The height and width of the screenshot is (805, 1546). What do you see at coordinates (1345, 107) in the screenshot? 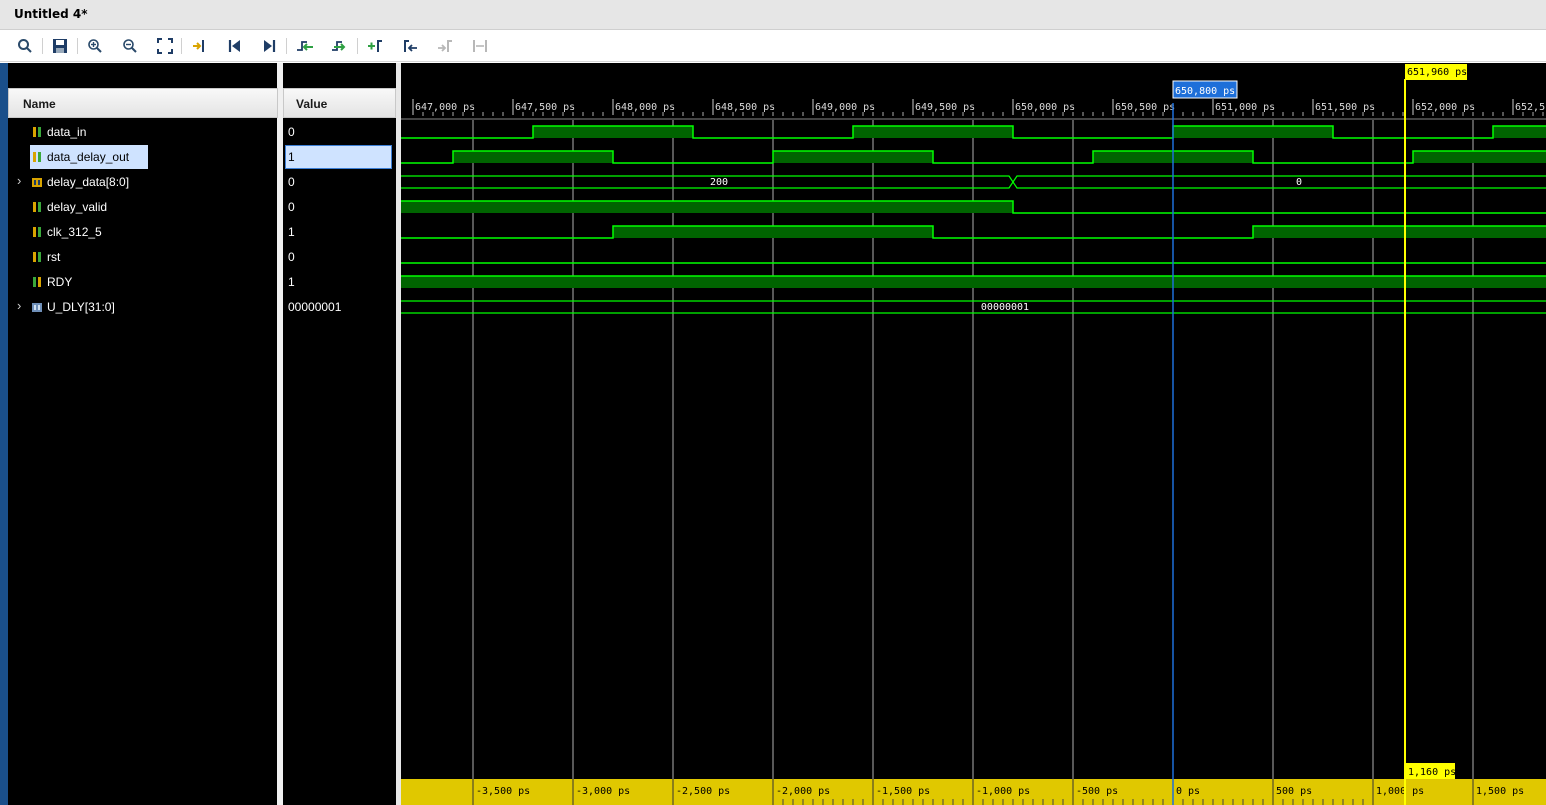
I see `ruler-time-label: 651,500 ps` at bounding box center [1345, 107].